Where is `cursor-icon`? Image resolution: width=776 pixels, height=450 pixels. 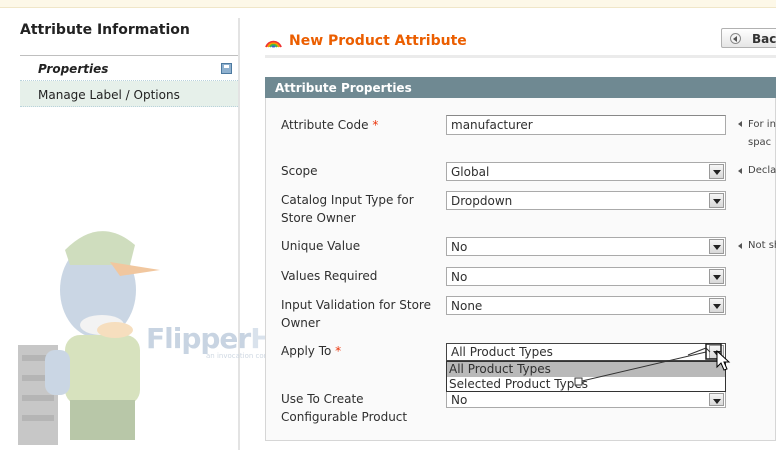
cursor-icon is located at coordinates (723, 360).